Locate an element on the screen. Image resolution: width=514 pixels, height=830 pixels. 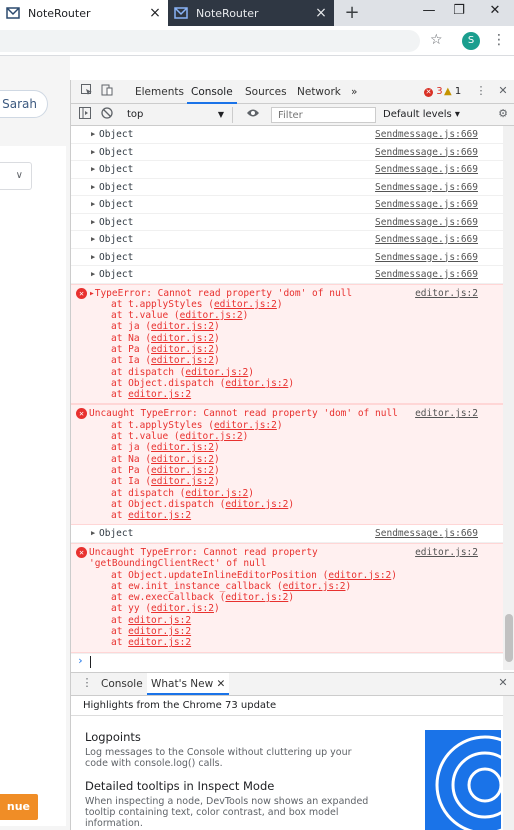
user-pill: Sarah is located at coordinates (24, 104).